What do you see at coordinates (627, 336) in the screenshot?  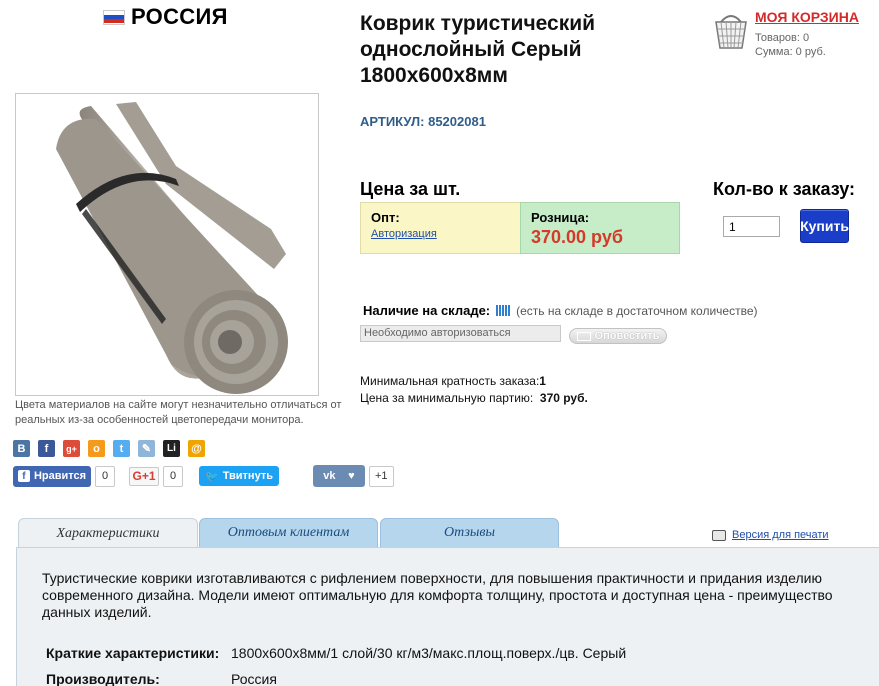 I see `notify-button-label: Оповестить` at bounding box center [627, 336].